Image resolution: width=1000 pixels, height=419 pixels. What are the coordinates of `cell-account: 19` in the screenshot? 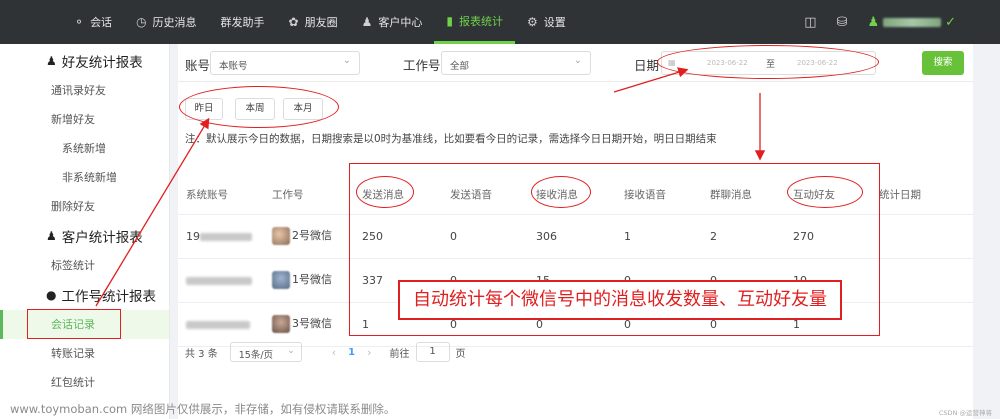 It's located at (221, 236).